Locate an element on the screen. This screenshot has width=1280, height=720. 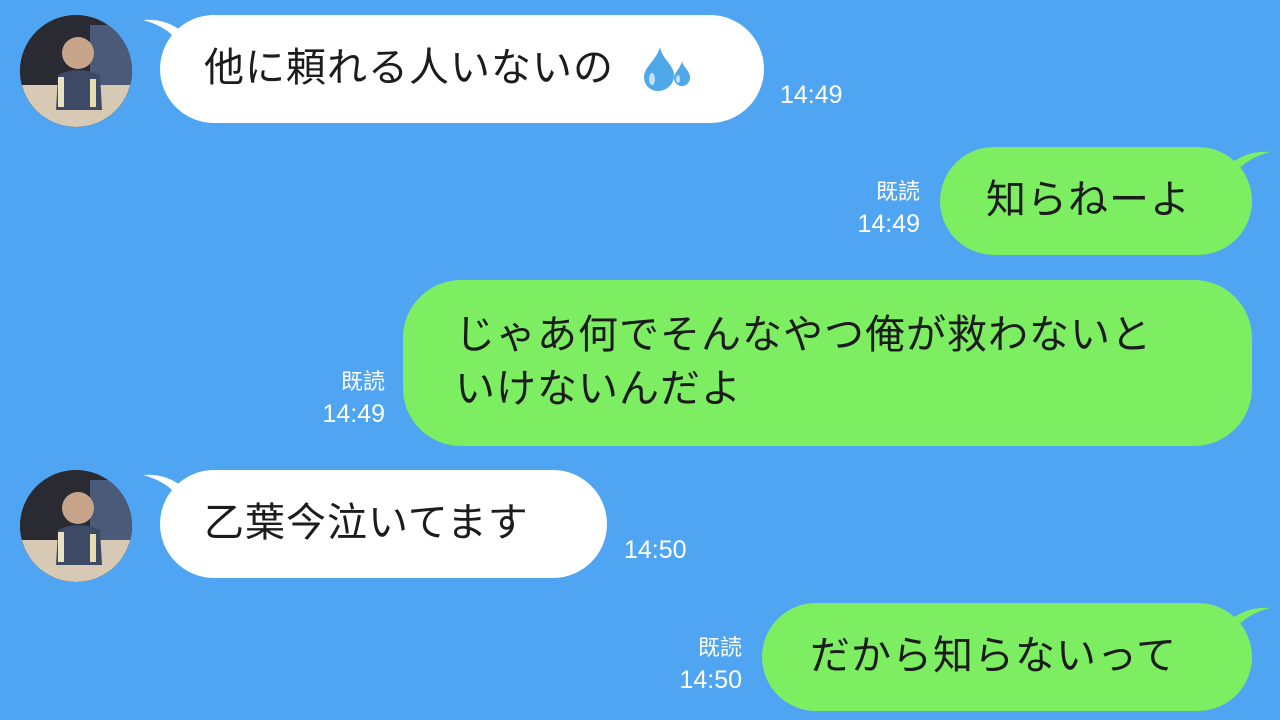
message-meta: 既読 14:50 is located at coordinates (692, 665).